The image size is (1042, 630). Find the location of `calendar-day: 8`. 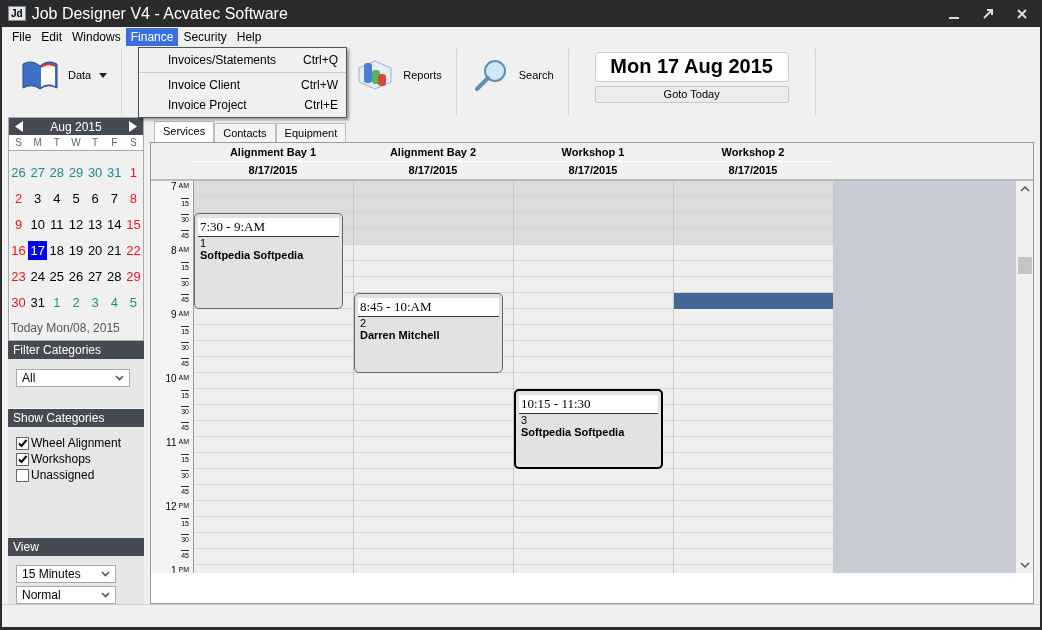

calendar-day: 8 is located at coordinates (133, 198).